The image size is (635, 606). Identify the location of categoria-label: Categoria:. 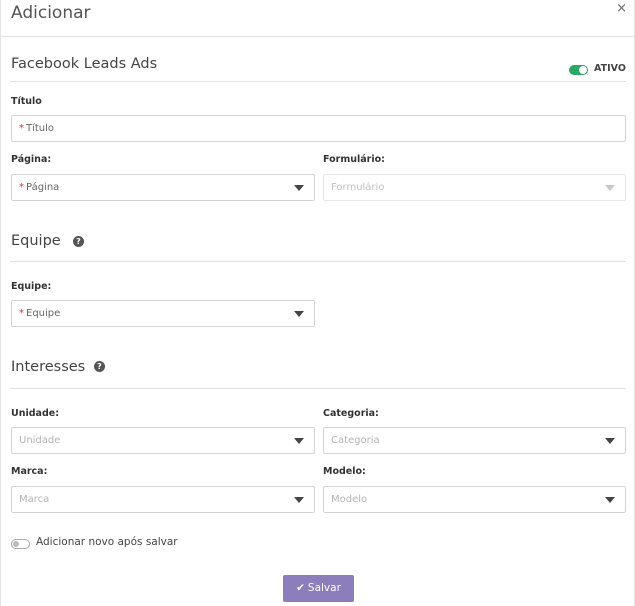
(351, 413).